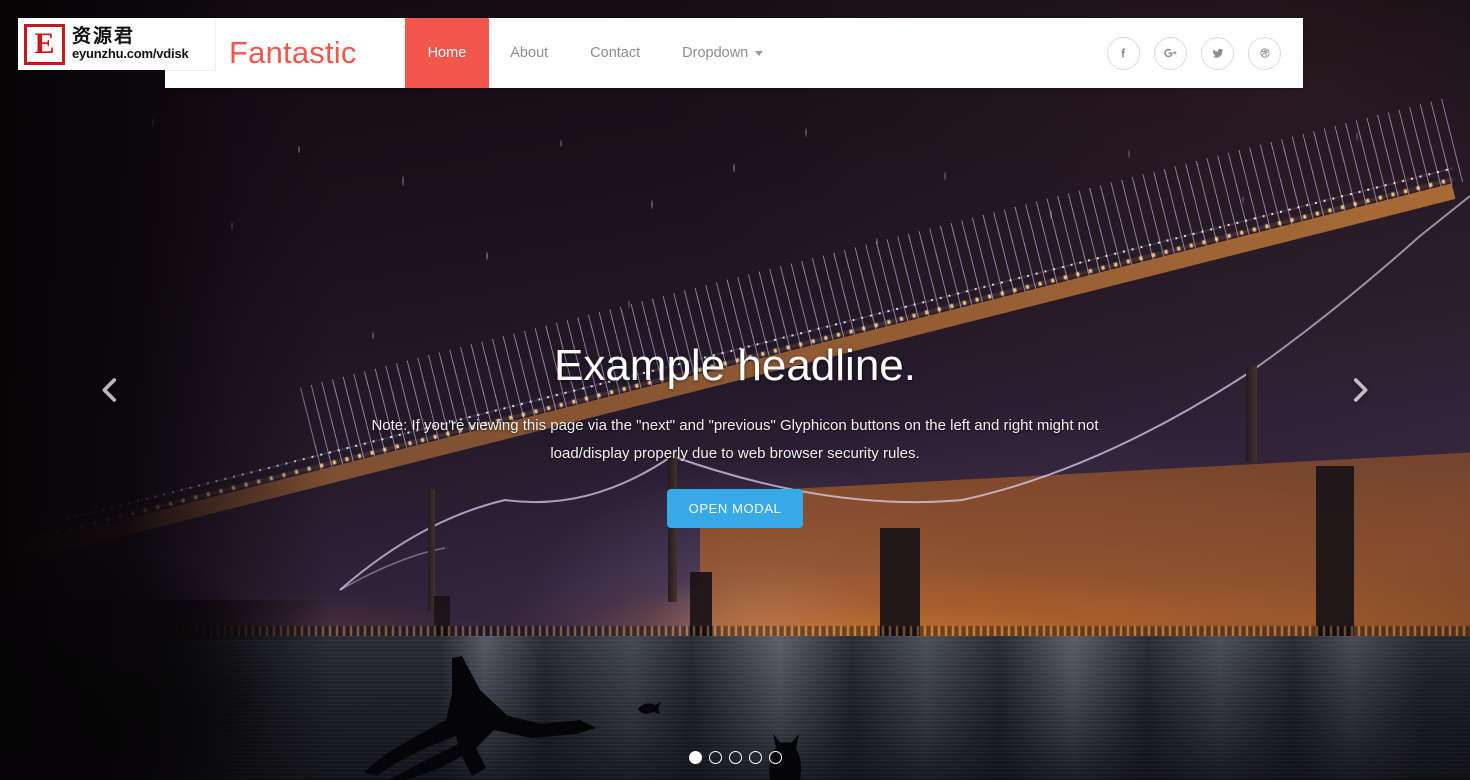 This screenshot has width=1470, height=780. Describe the element at coordinates (1217, 53) in the screenshot. I see `twitter-icon` at that location.